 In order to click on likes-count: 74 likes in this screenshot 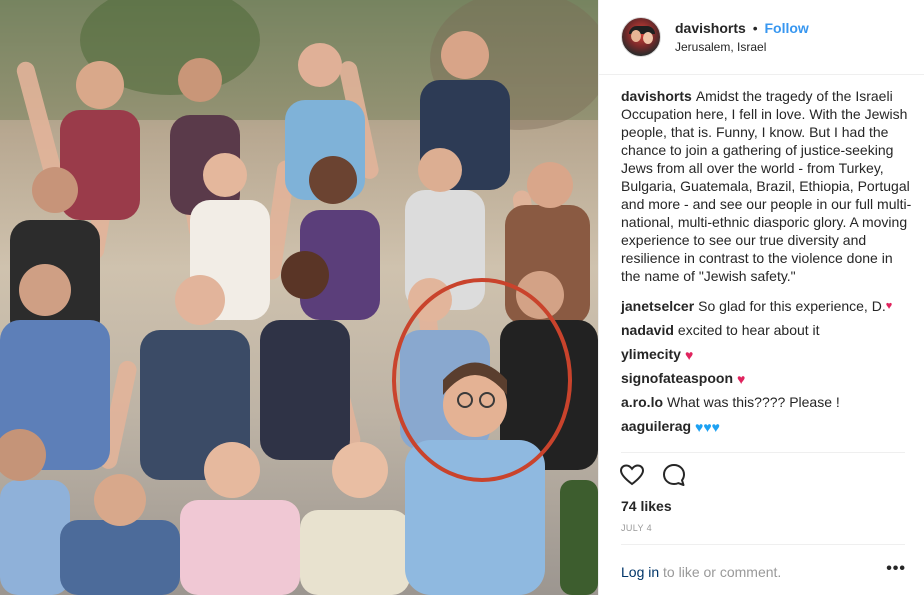, I will do `click(646, 506)`.